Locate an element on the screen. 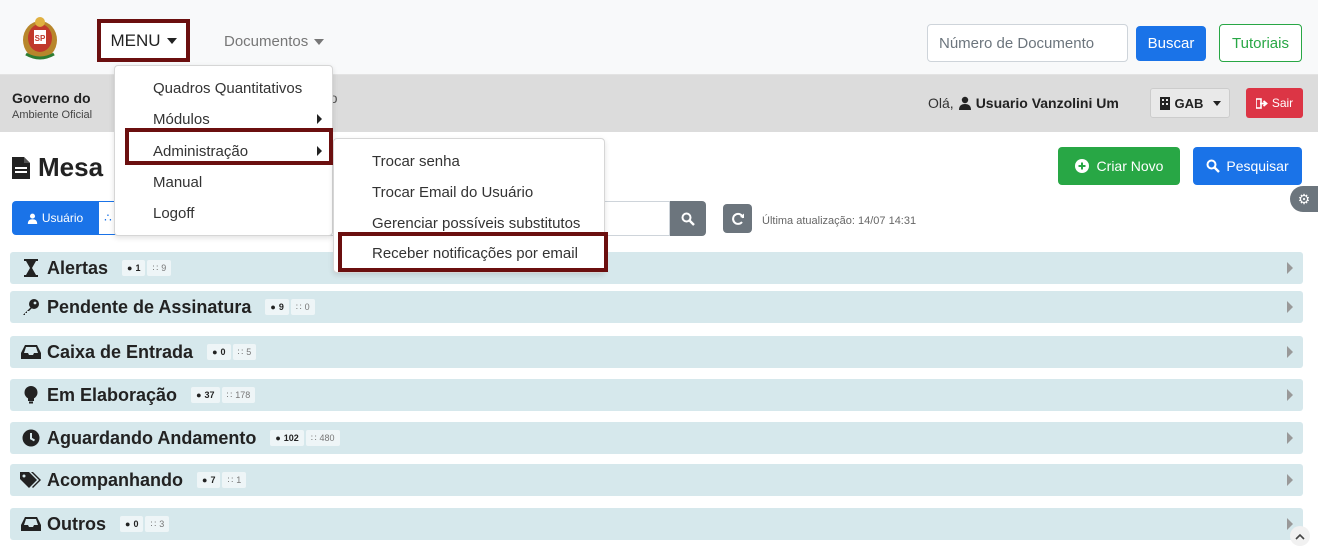 The height and width of the screenshot is (548, 1318). tags-icon is located at coordinates (31, 480).